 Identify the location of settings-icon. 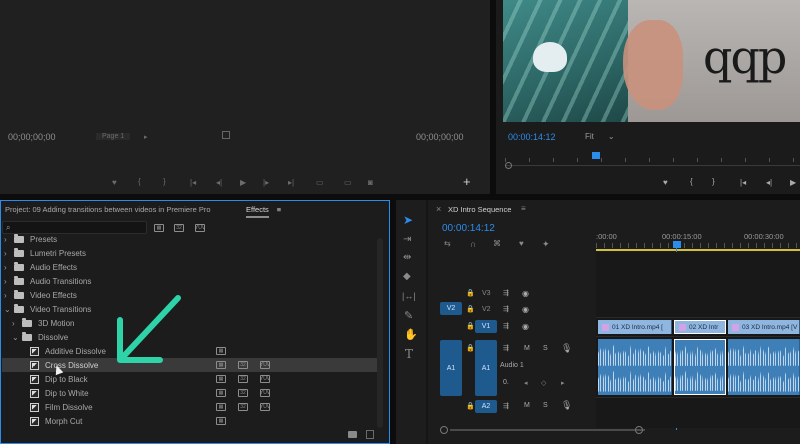
(226, 135).